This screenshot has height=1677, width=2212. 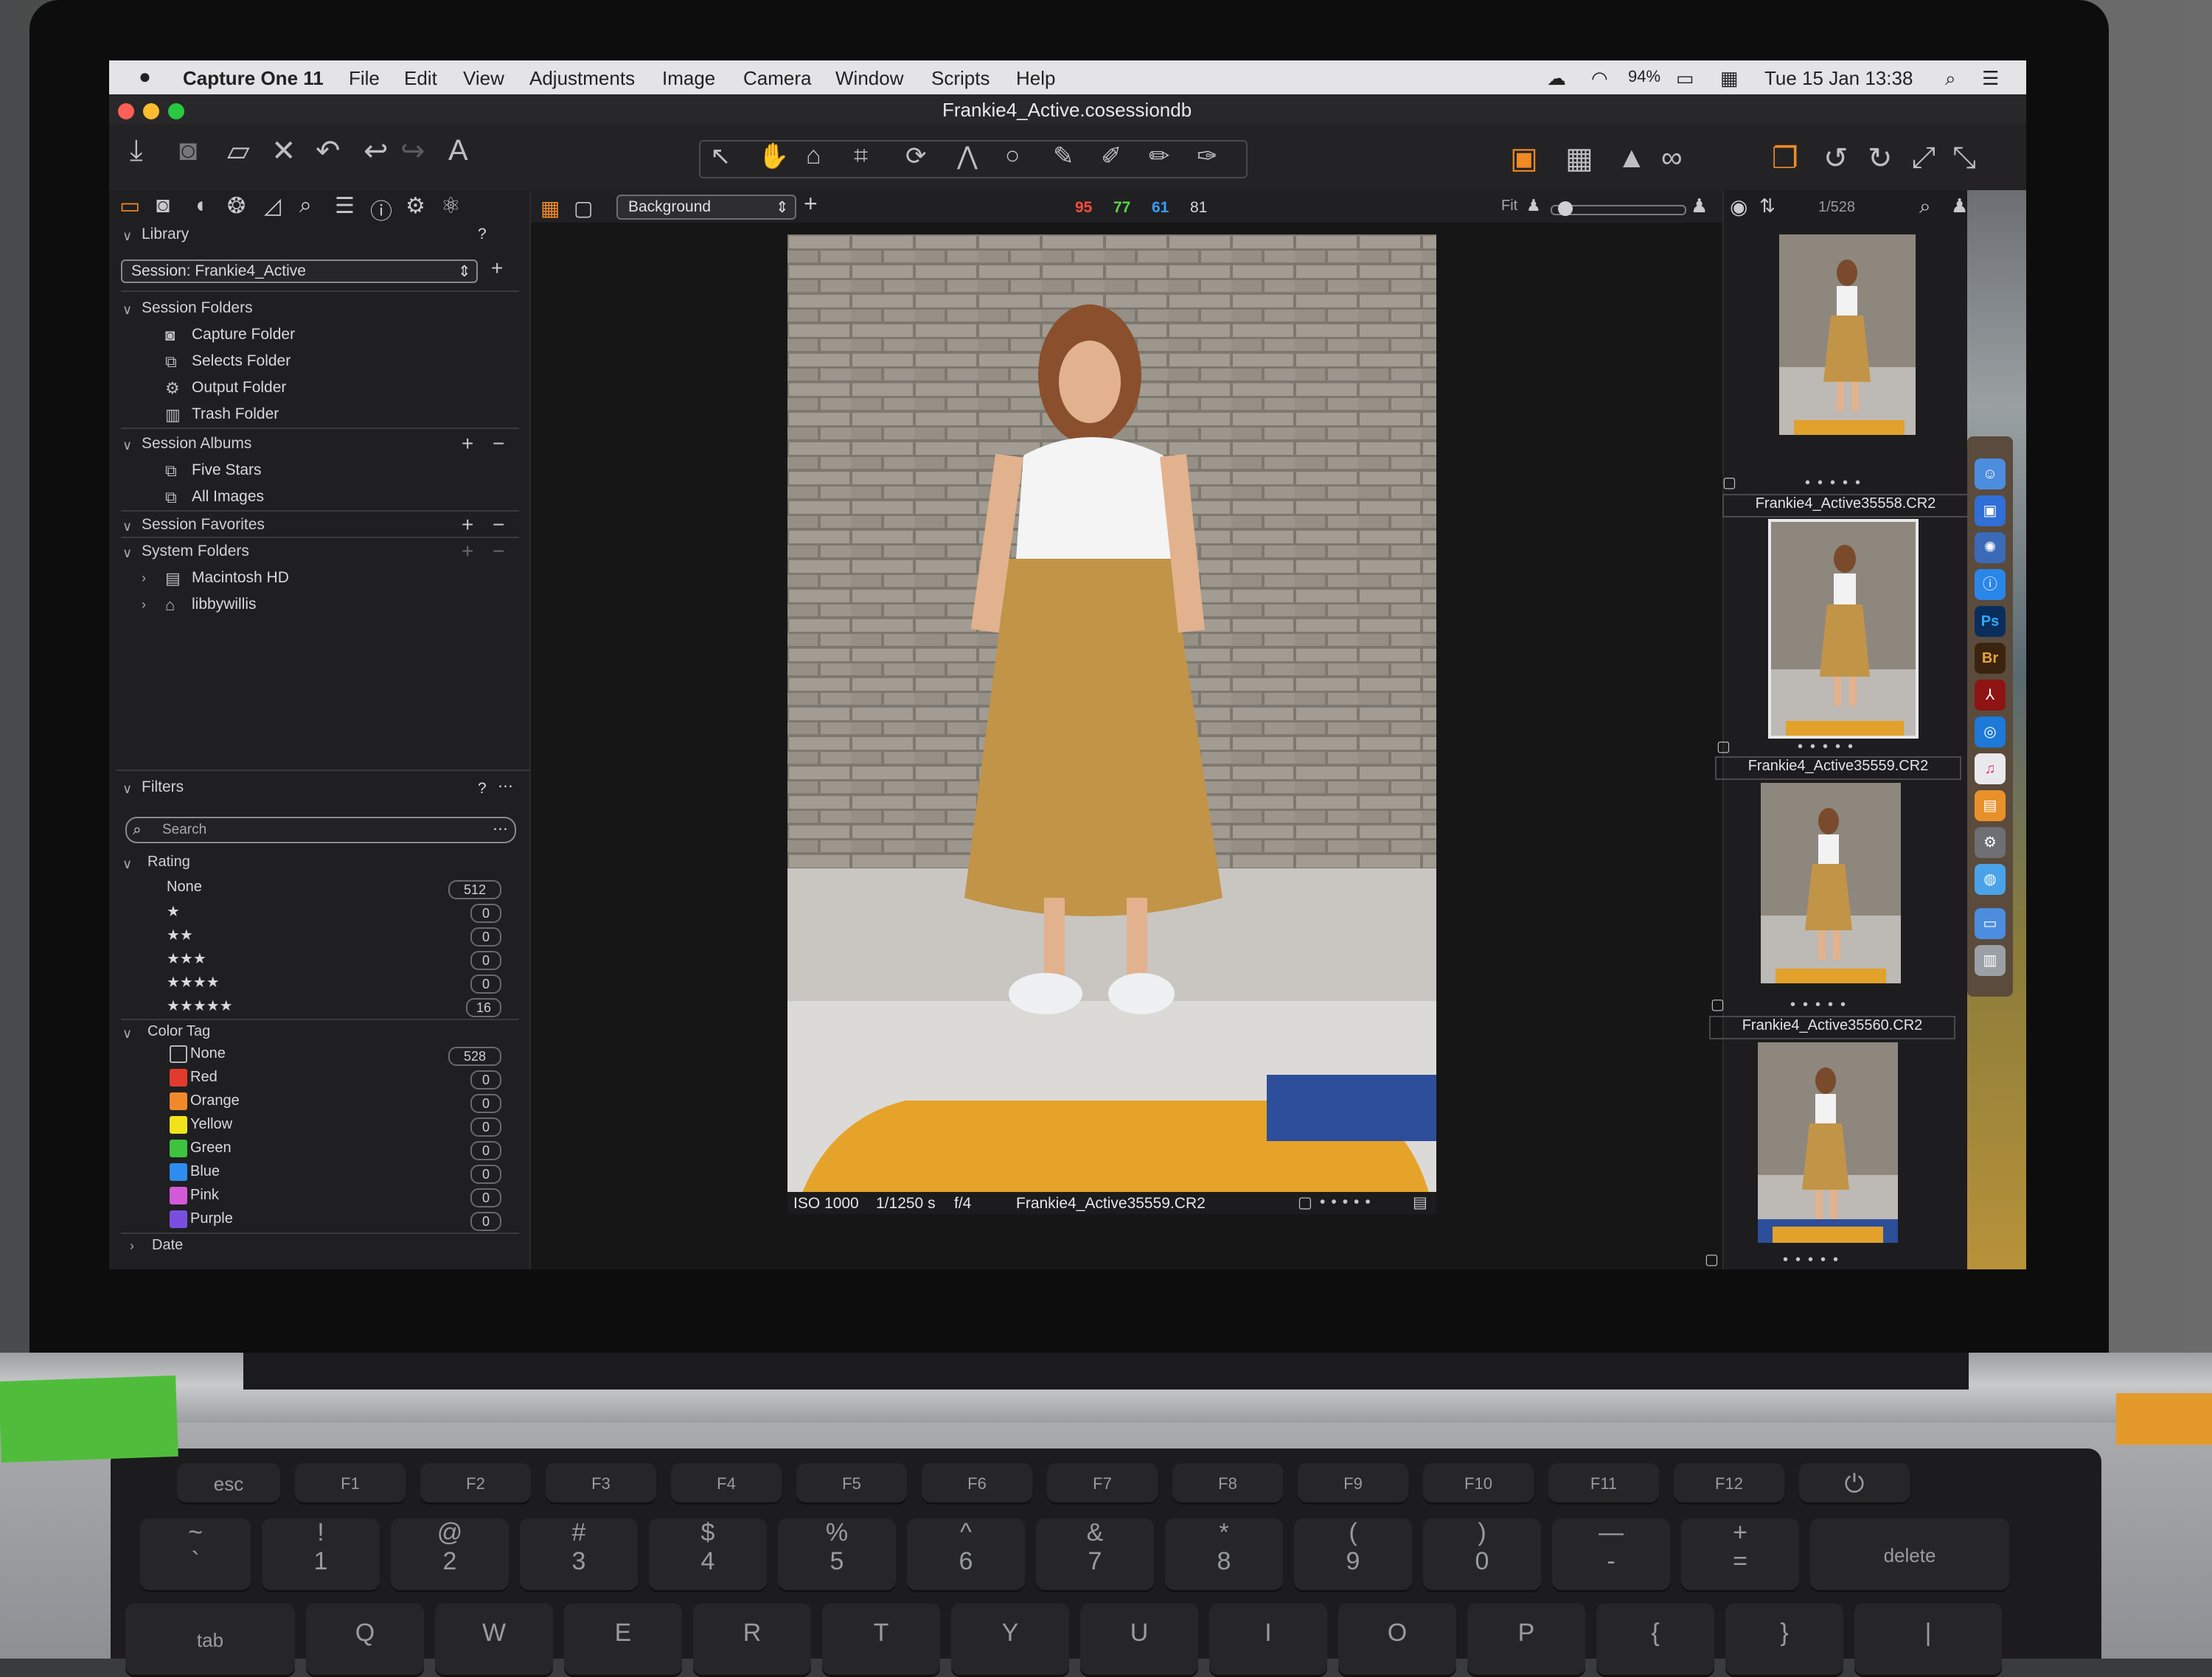 What do you see at coordinates (1784, 1640) in the screenshot?
I see `key-right-brace: }` at bounding box center [1784, 1640].